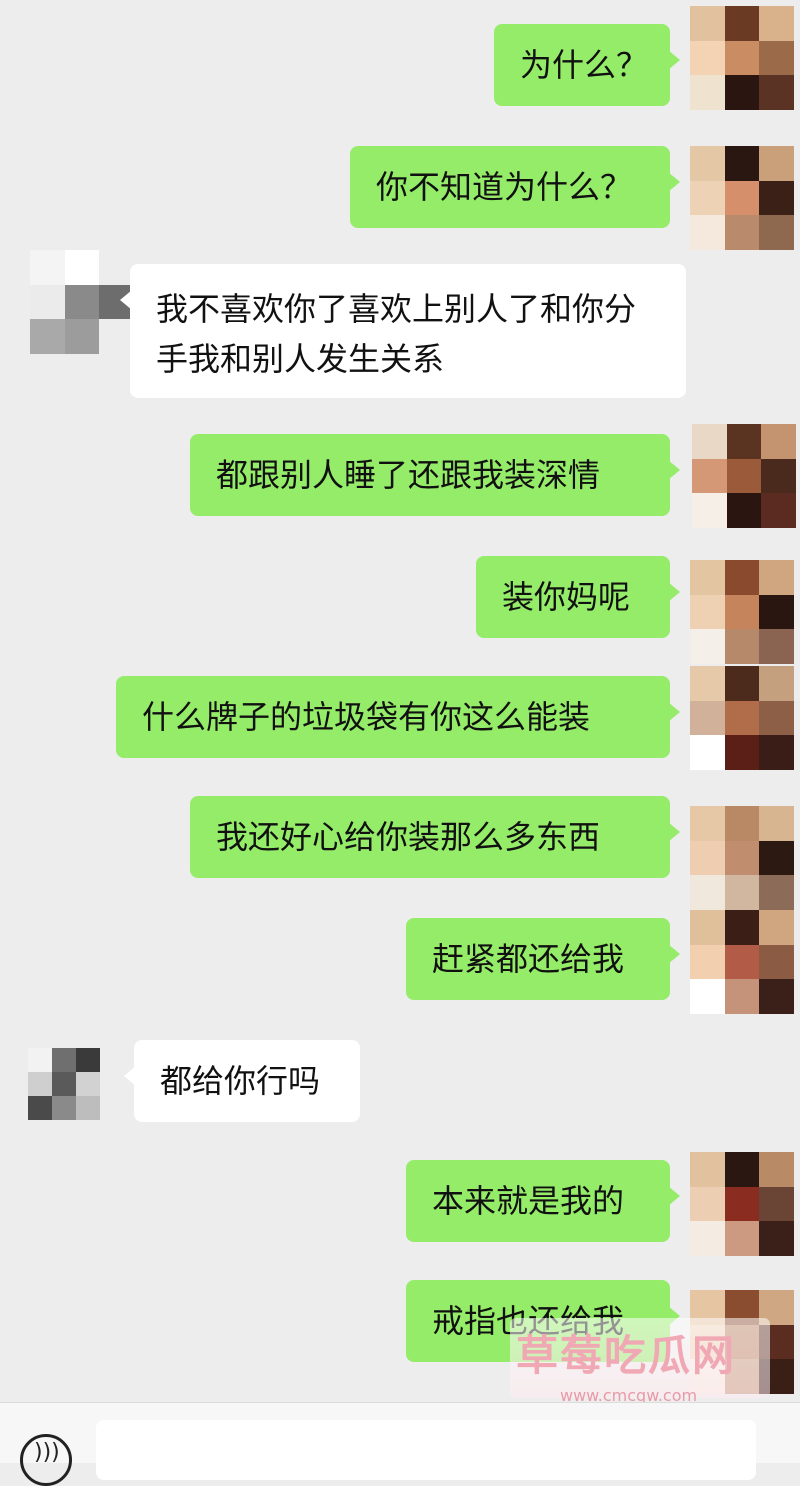 This screenshot has height=1486, width=800. Describe the element at coordinates (626, 1355) in the screenshot. I see `watermark-title: 草莓吃瓜网` at that location.